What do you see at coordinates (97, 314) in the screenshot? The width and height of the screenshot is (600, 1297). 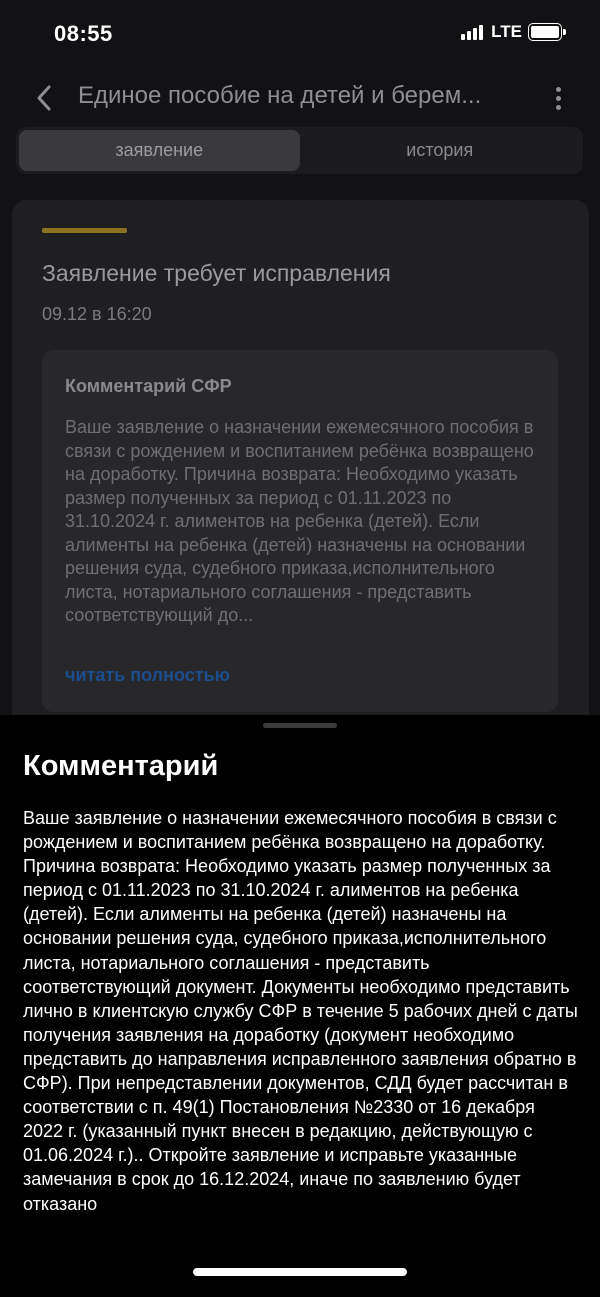 I see `status-date: 09.12 в 16:20` at bounding box center [97, 314].